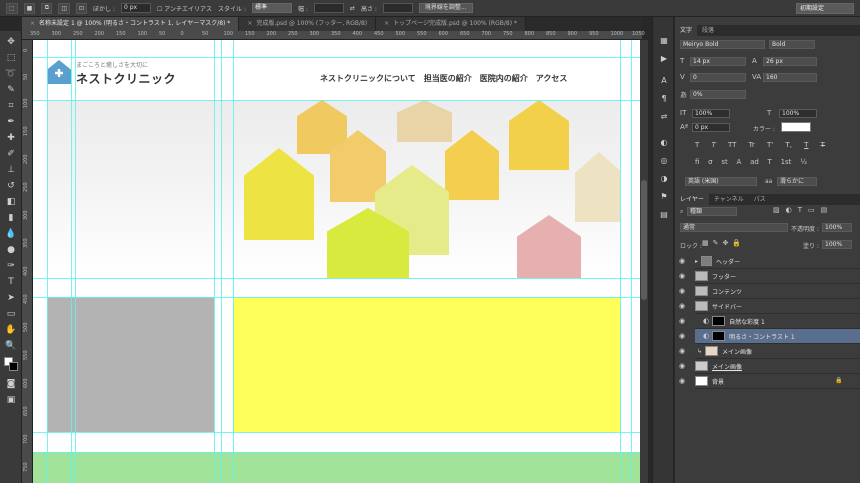  Describe the element at coordinates (722, 44) in the screenshot. I see `font-family-select: Meiryo Bold` at that location.